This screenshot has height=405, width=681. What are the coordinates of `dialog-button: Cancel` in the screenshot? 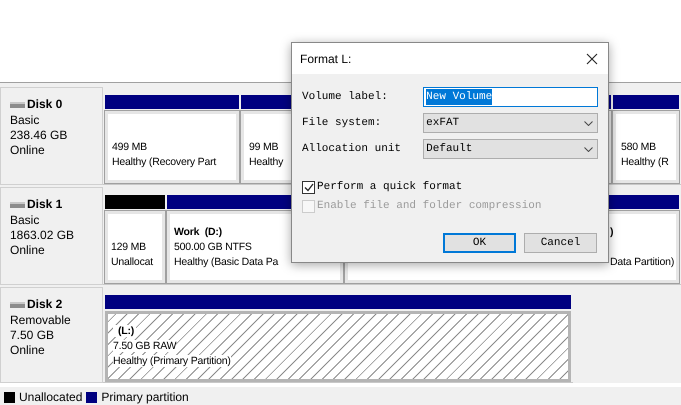 It's located at (560, 243).